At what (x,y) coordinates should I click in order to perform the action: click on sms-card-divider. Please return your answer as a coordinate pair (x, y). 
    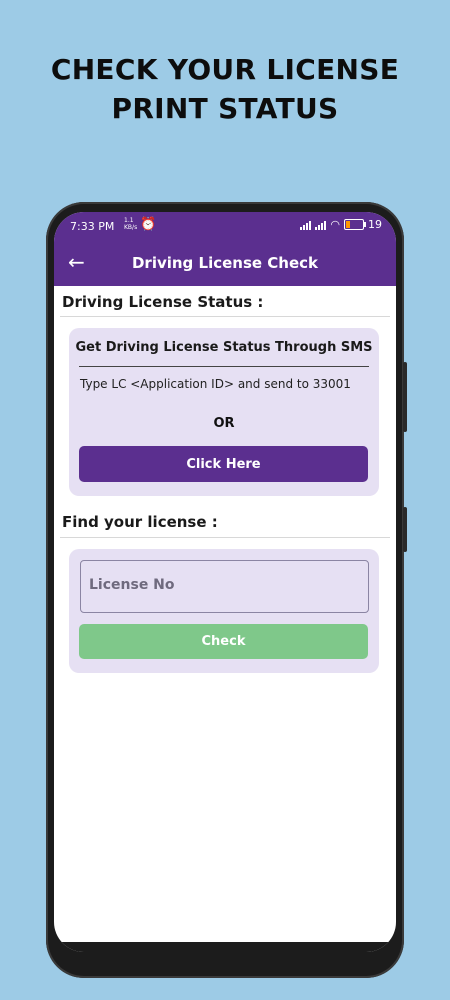
    Looking at the image, I should click on (224, 366).